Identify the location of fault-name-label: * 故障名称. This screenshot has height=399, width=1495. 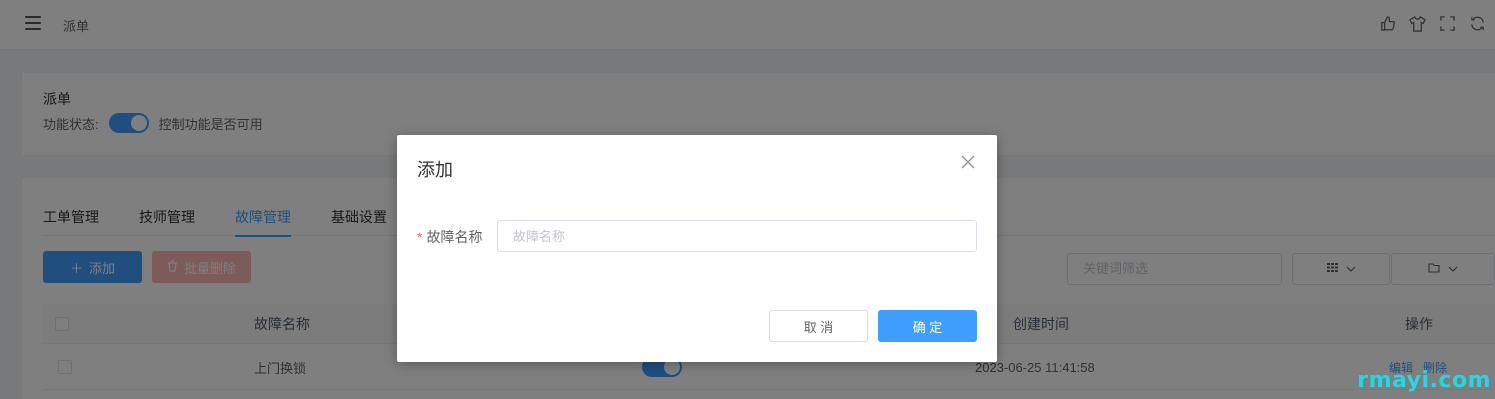
(449, 237).